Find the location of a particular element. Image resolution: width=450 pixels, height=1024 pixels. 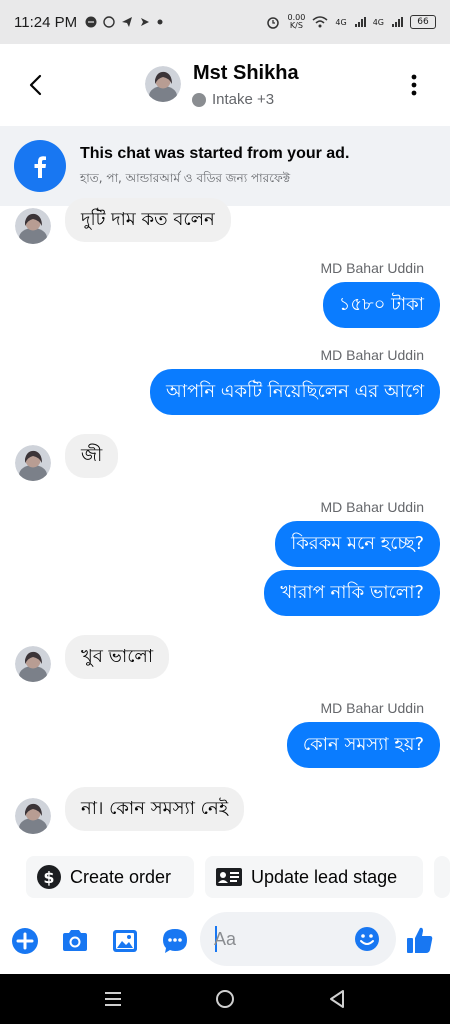

chat-header: Mst Shikha Intake +3 is located at coordinates (225, 85).